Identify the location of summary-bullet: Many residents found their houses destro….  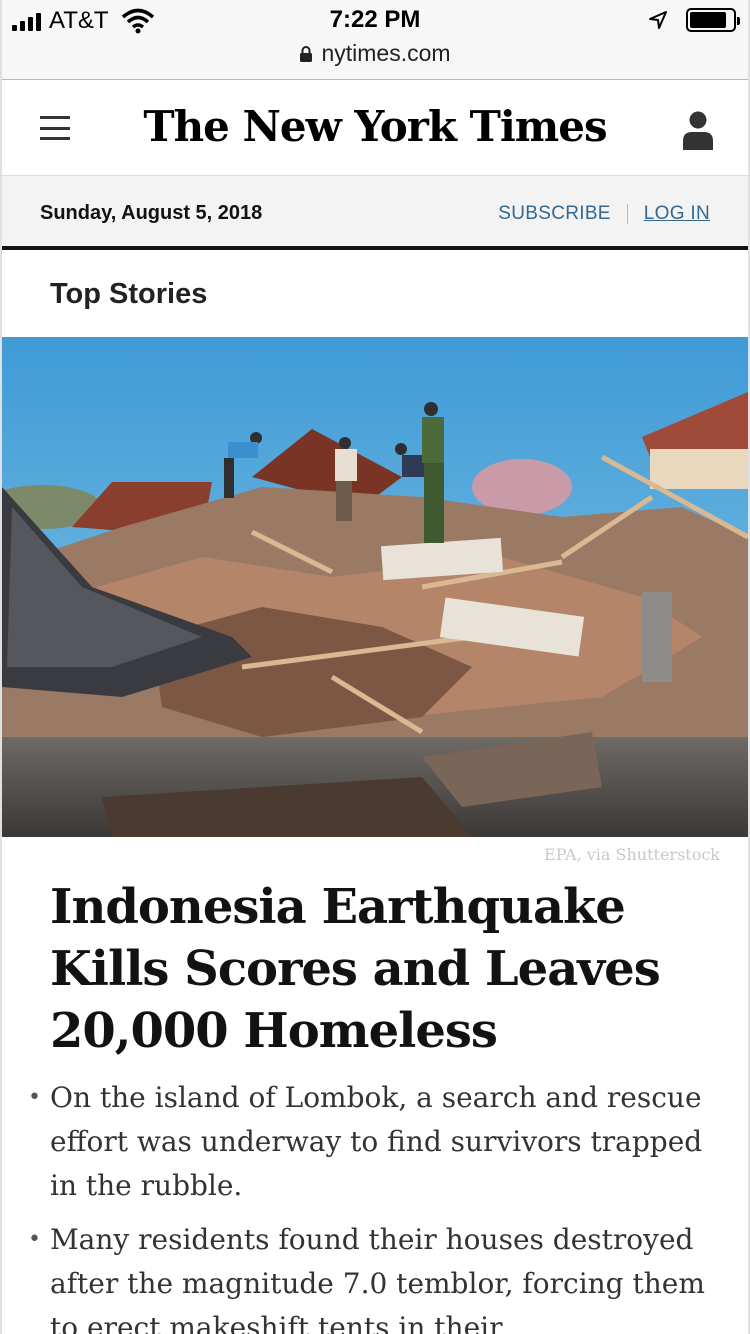
(378, 1276).